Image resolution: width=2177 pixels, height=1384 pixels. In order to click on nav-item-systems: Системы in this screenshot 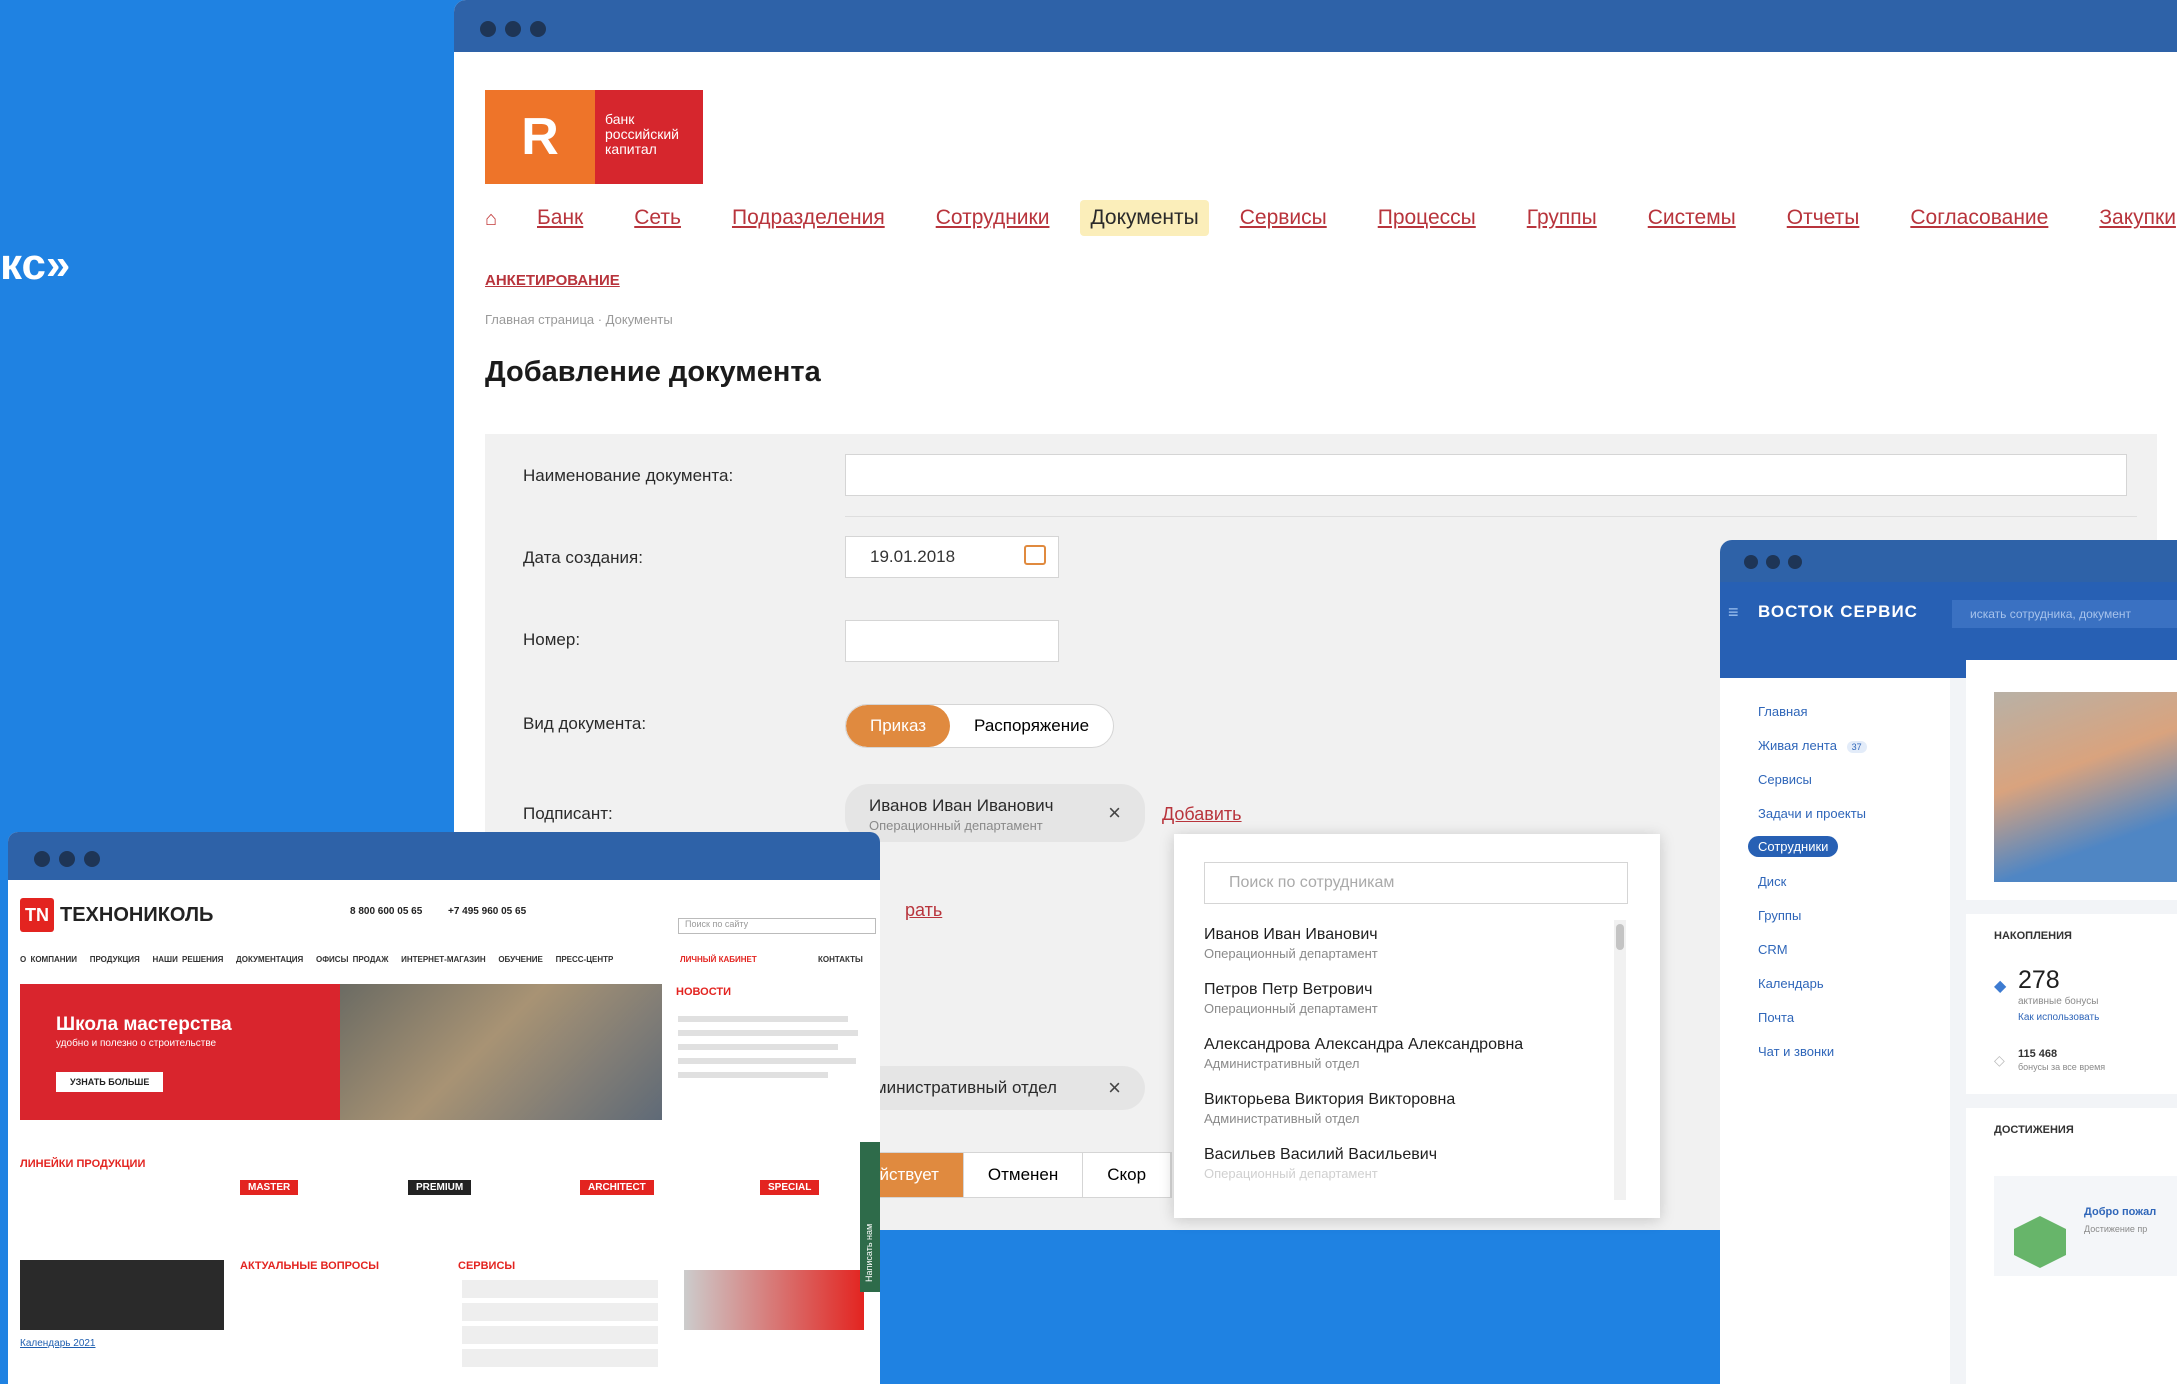, I will do `click(1692, 218)`.